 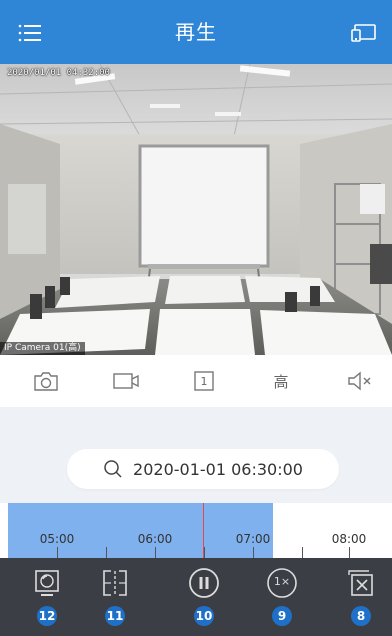 I want to click on annotation-badge: 11, so click(x=115, y=616).